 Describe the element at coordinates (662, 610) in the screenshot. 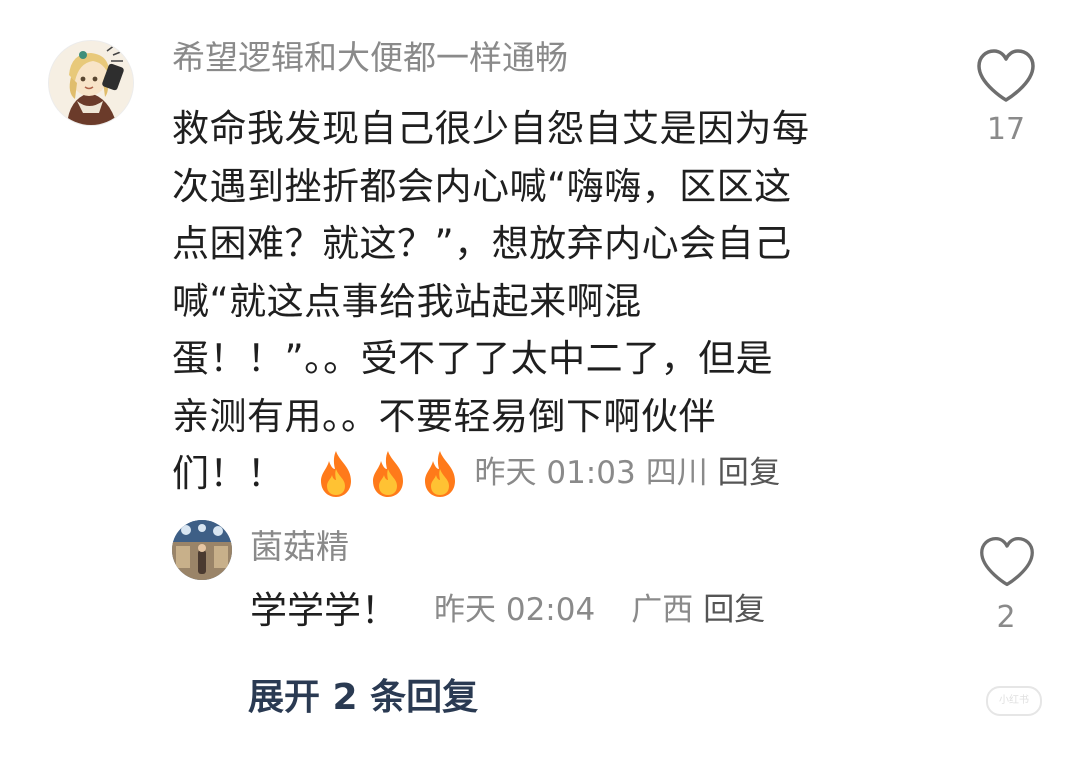

I see `reply-location: 广西` at that location.